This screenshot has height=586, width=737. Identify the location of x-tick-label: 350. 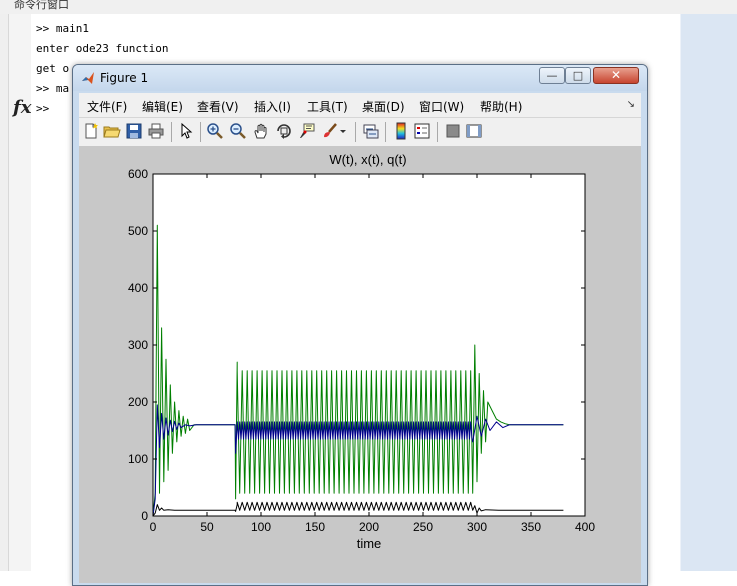
(531, 527).